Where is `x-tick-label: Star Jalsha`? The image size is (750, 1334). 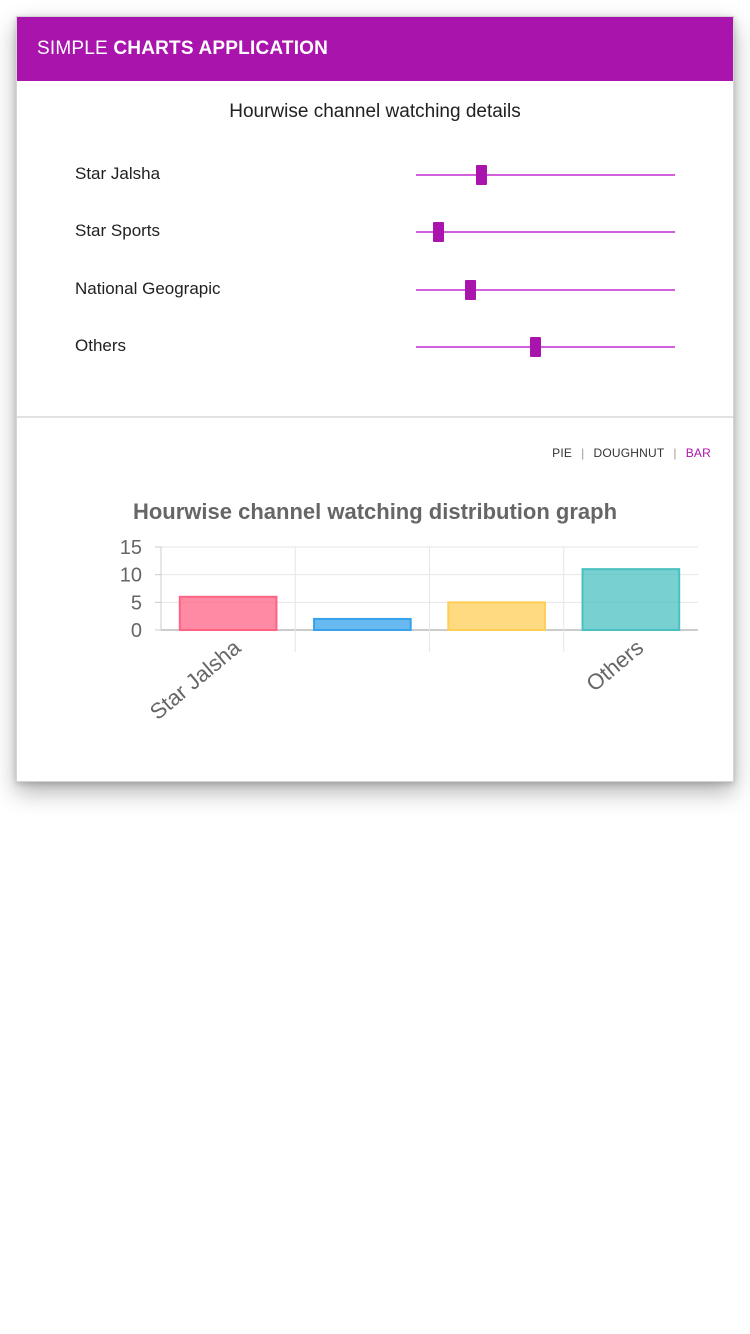
x-tick-label: Star Jalsha is located at coordinates (195, 679).